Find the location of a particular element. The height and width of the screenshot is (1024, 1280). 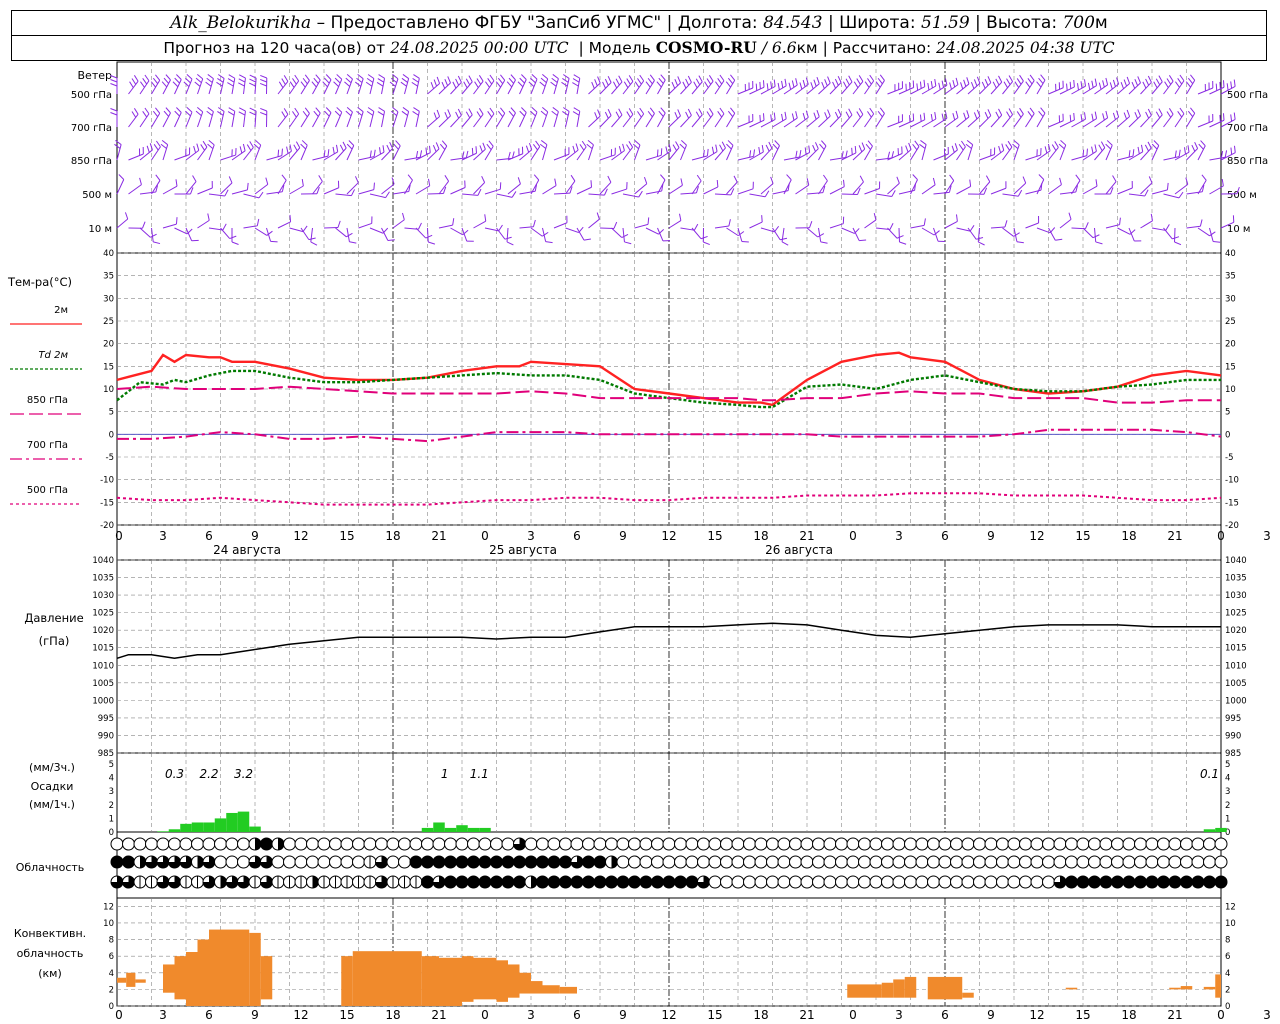

x-tick-label-bottom: 15 is located at coordinates (1082, 1015).